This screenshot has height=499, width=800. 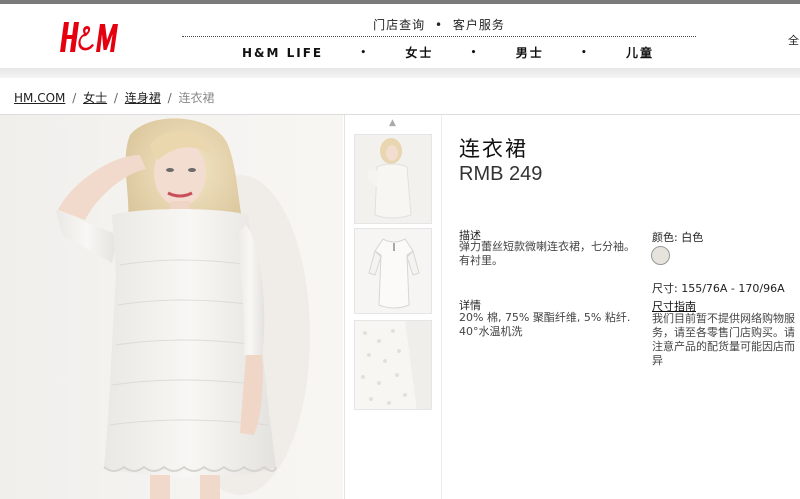 What do you see at coordinates (196, 98) in the screenshot?
I see `breadcrumb-current: 连衣裙` at bounding box center [196, 98].